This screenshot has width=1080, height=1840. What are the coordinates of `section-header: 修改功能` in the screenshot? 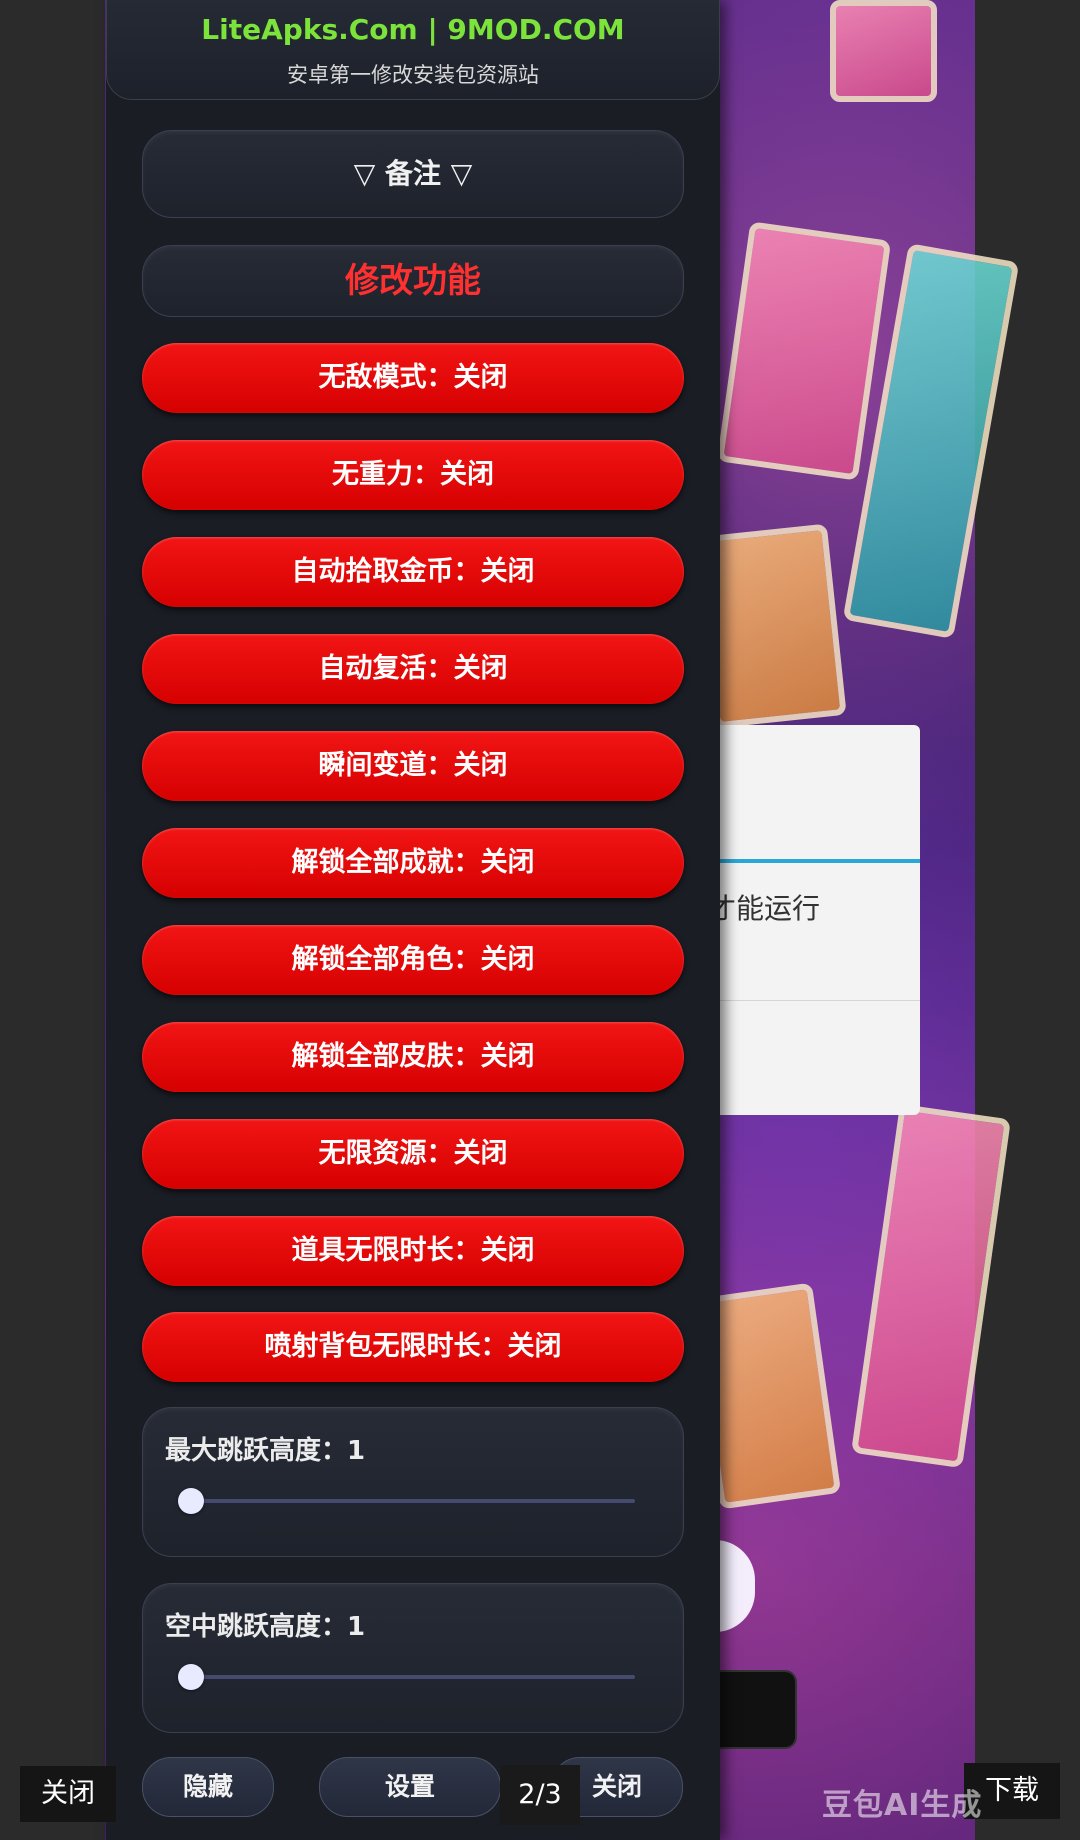 It's located at (413, 281).